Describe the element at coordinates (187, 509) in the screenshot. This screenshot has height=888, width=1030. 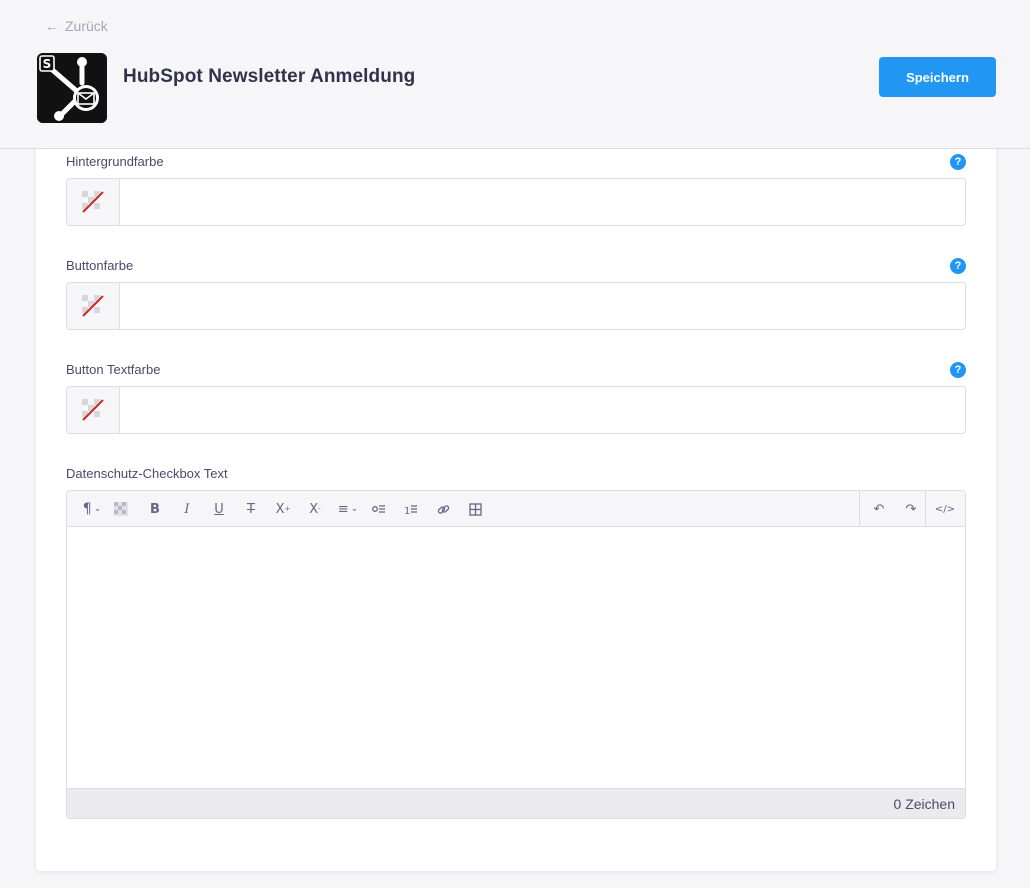
I see `italic-icon: I` at that location.